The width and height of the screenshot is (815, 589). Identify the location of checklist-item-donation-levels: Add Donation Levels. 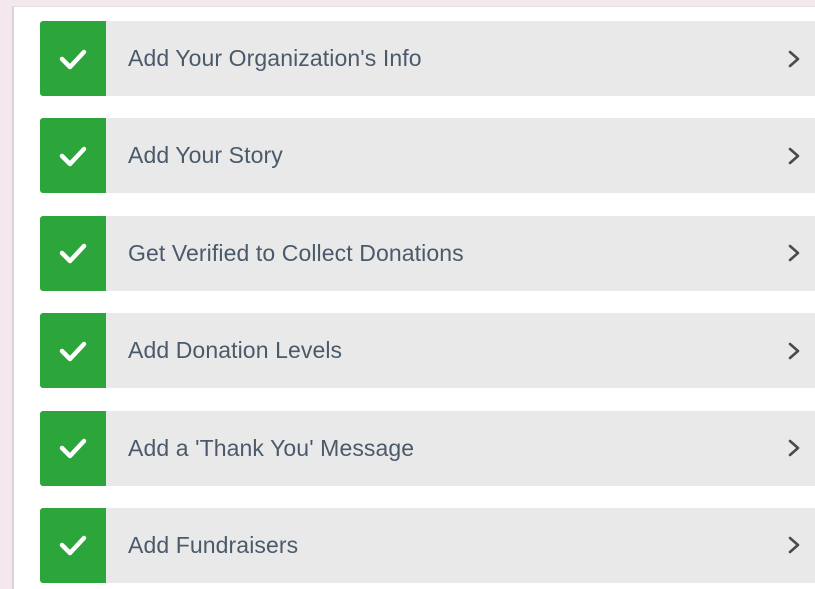
(427, 351).